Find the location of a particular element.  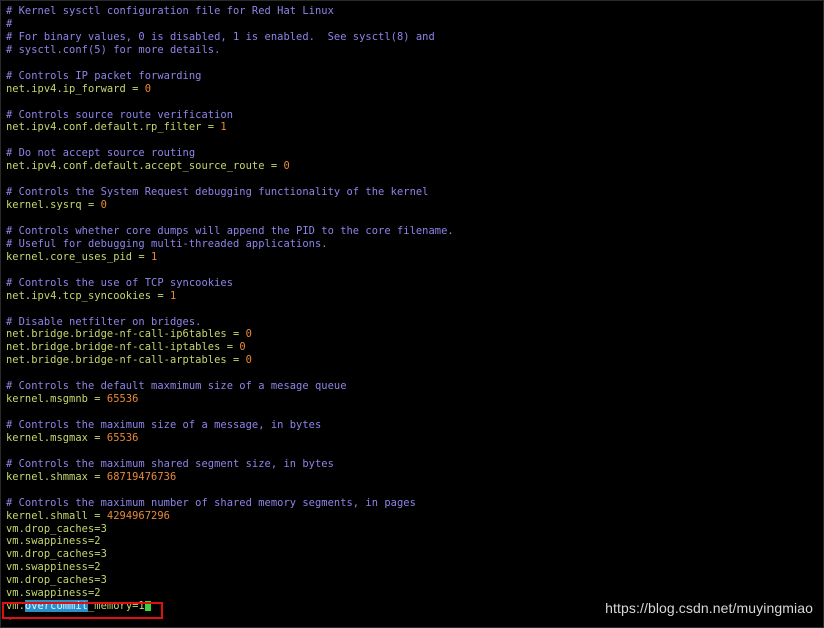

setting-line: net.bridge.bridge-nf-call-ip6tables = 0 is located at coordinates (414, 334).